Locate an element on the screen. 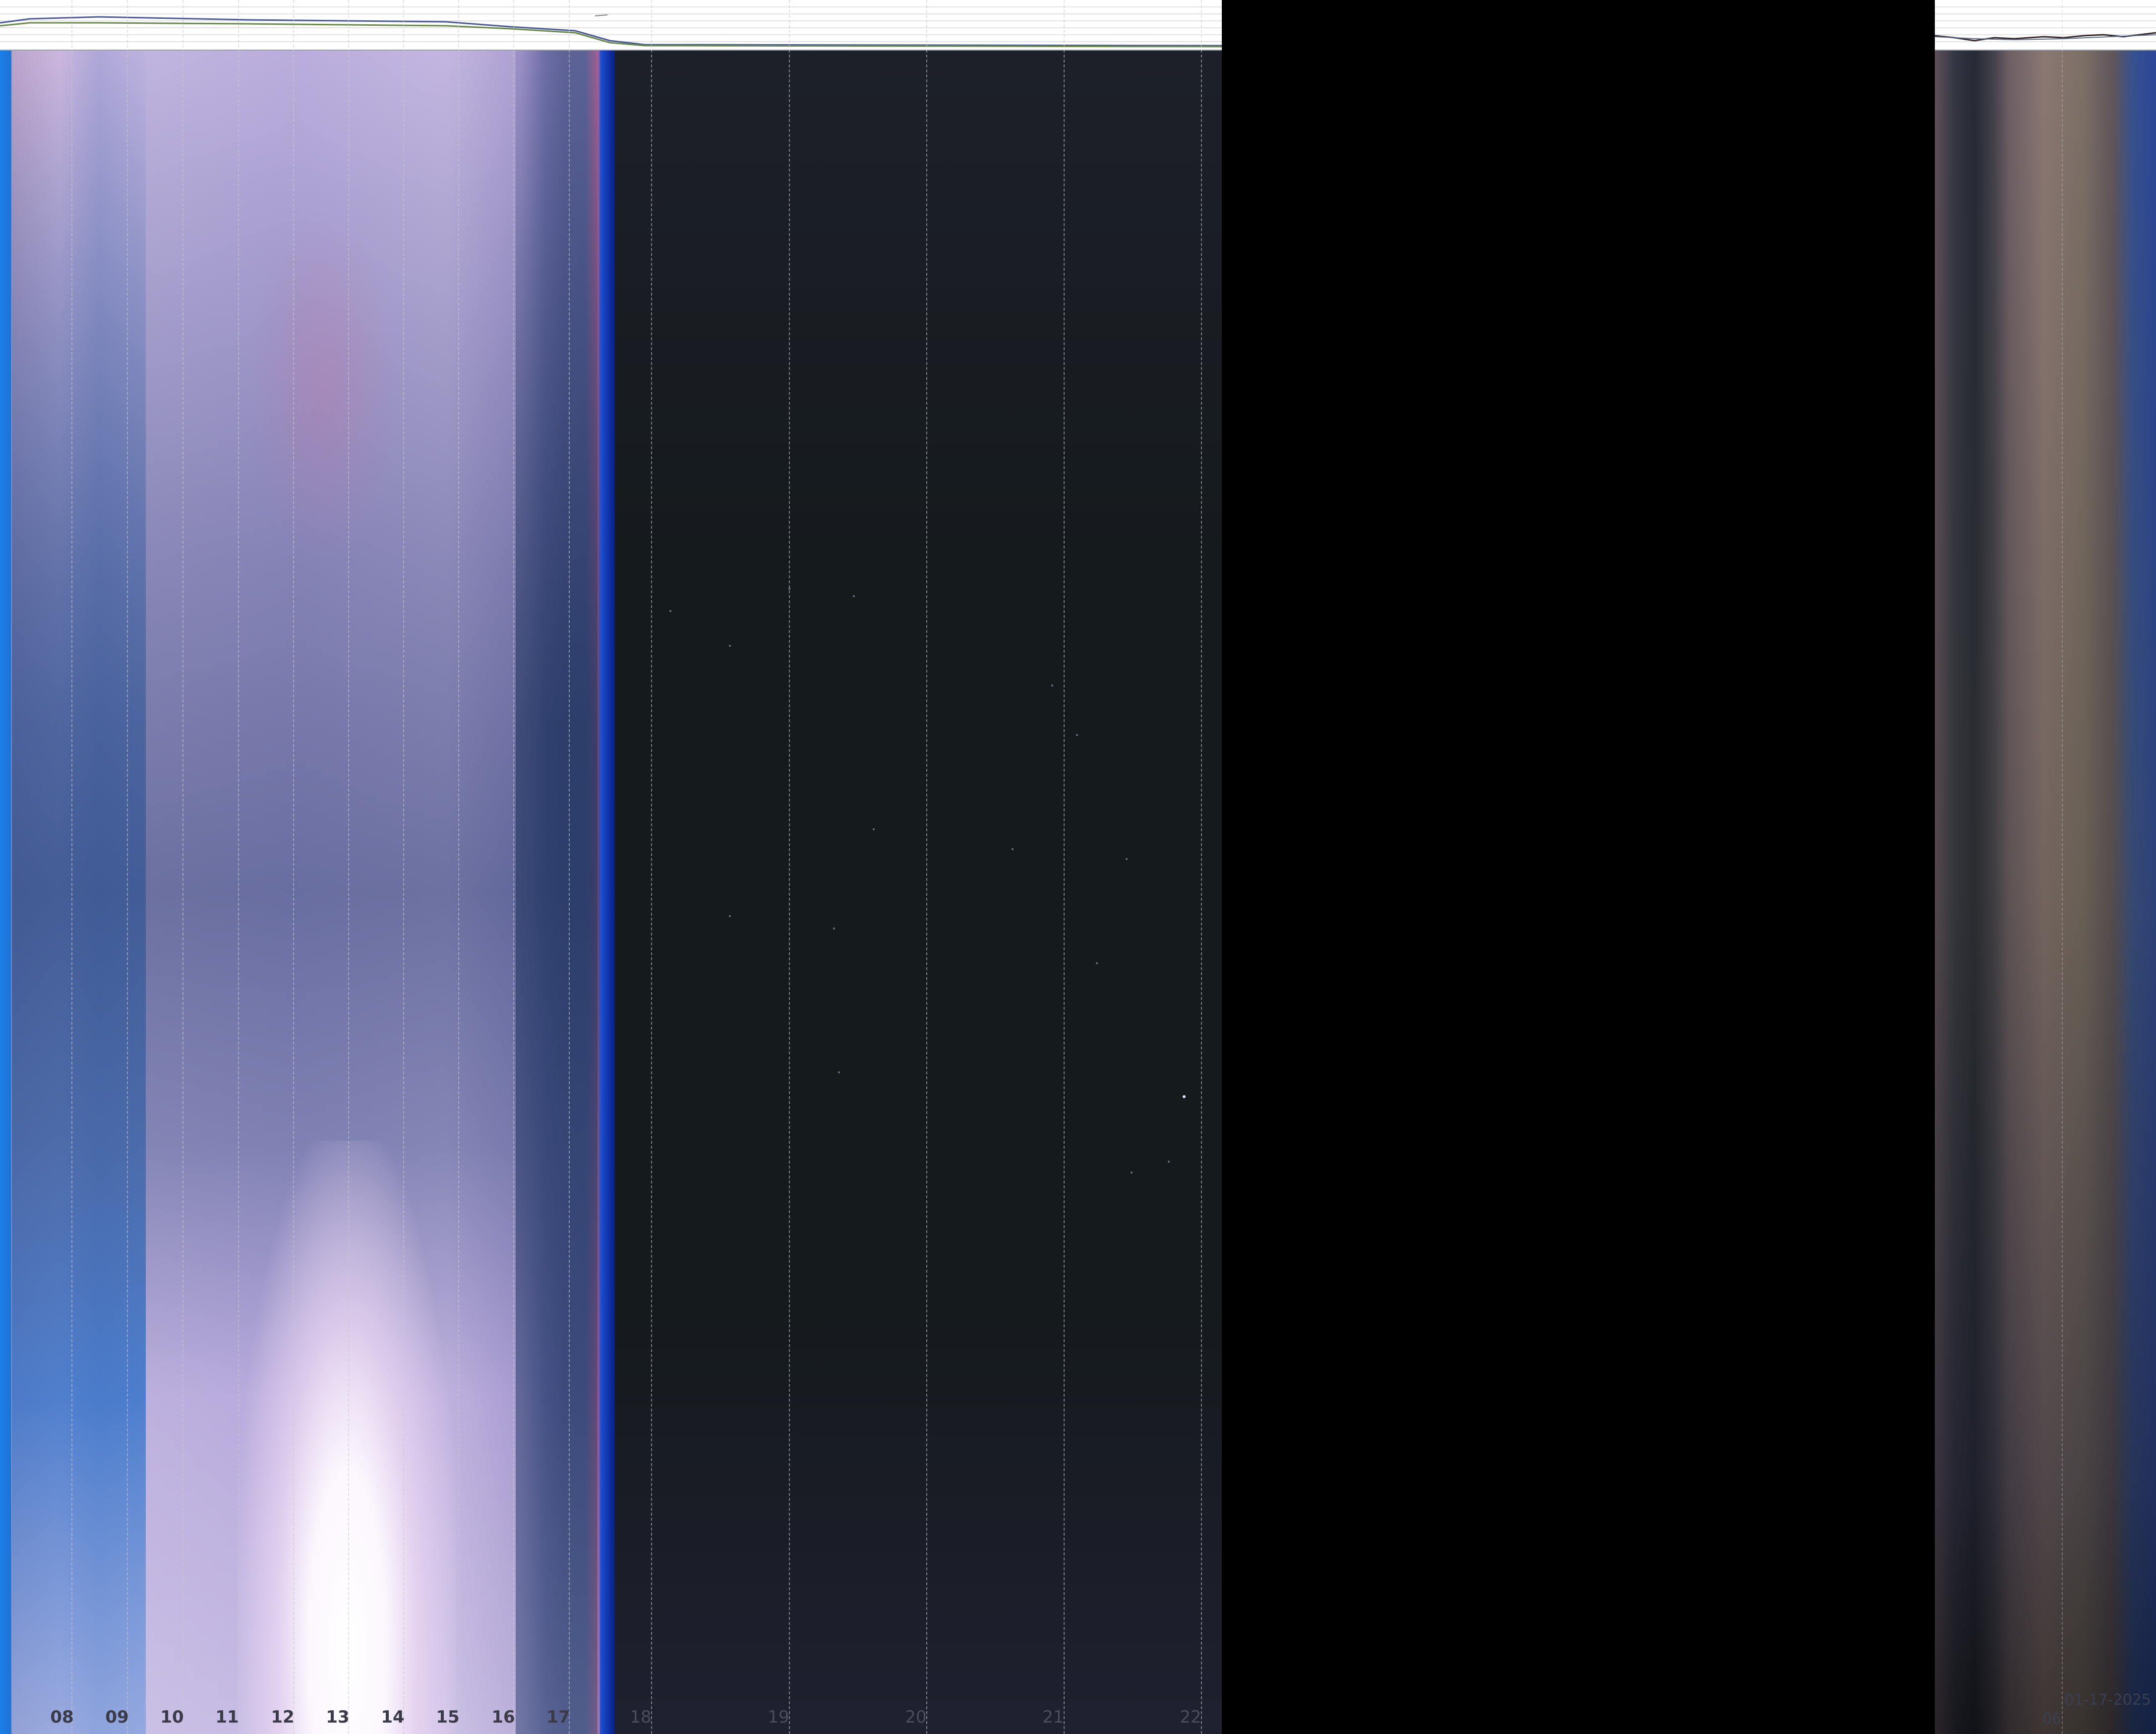 Image resolution: width=2156 pixels, height=1734 pixels. hour-label: 14 is located at coordinates (393, 1717).